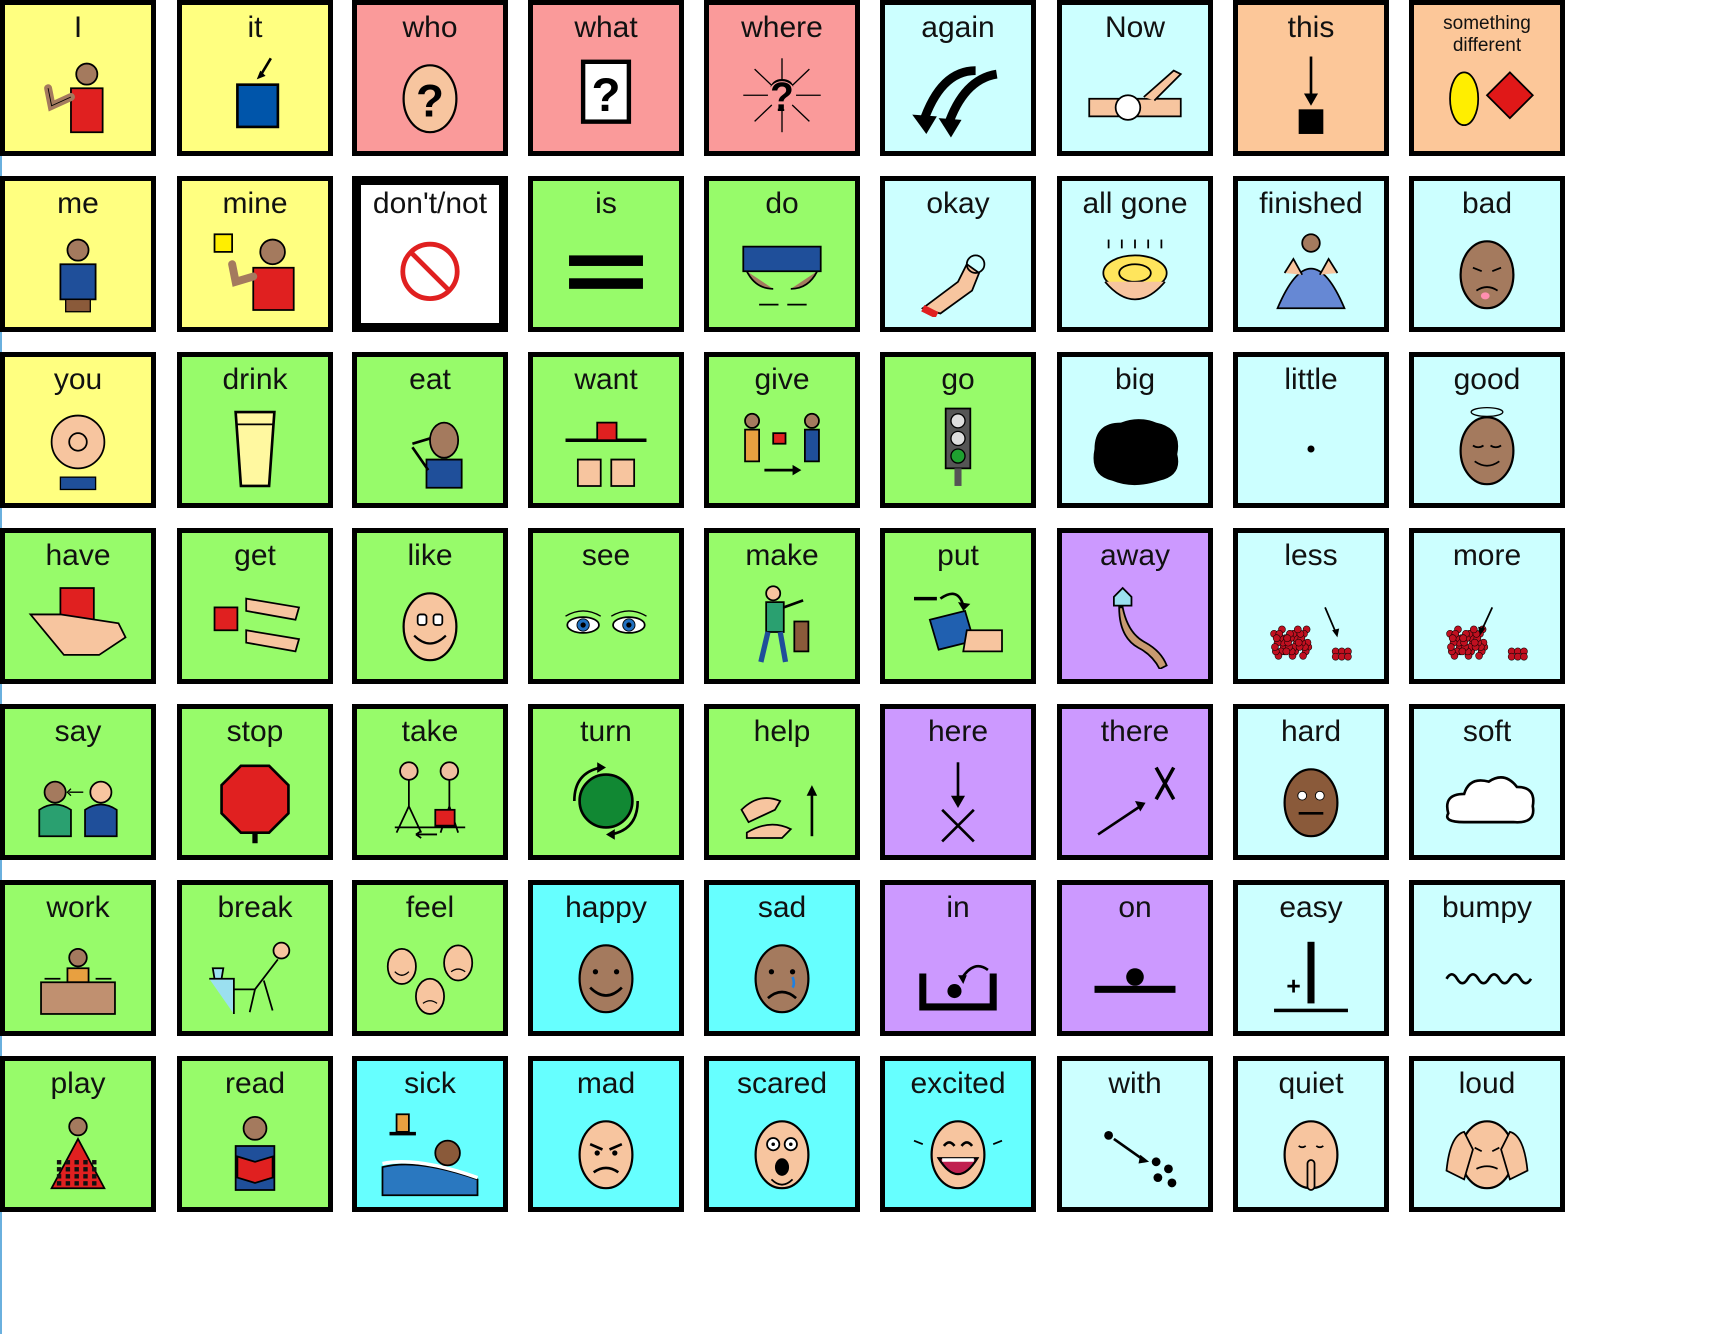 The height and width of the screenshot is (1334, 1722). I want to click on symbol-button-is: is, so click(606, 254).